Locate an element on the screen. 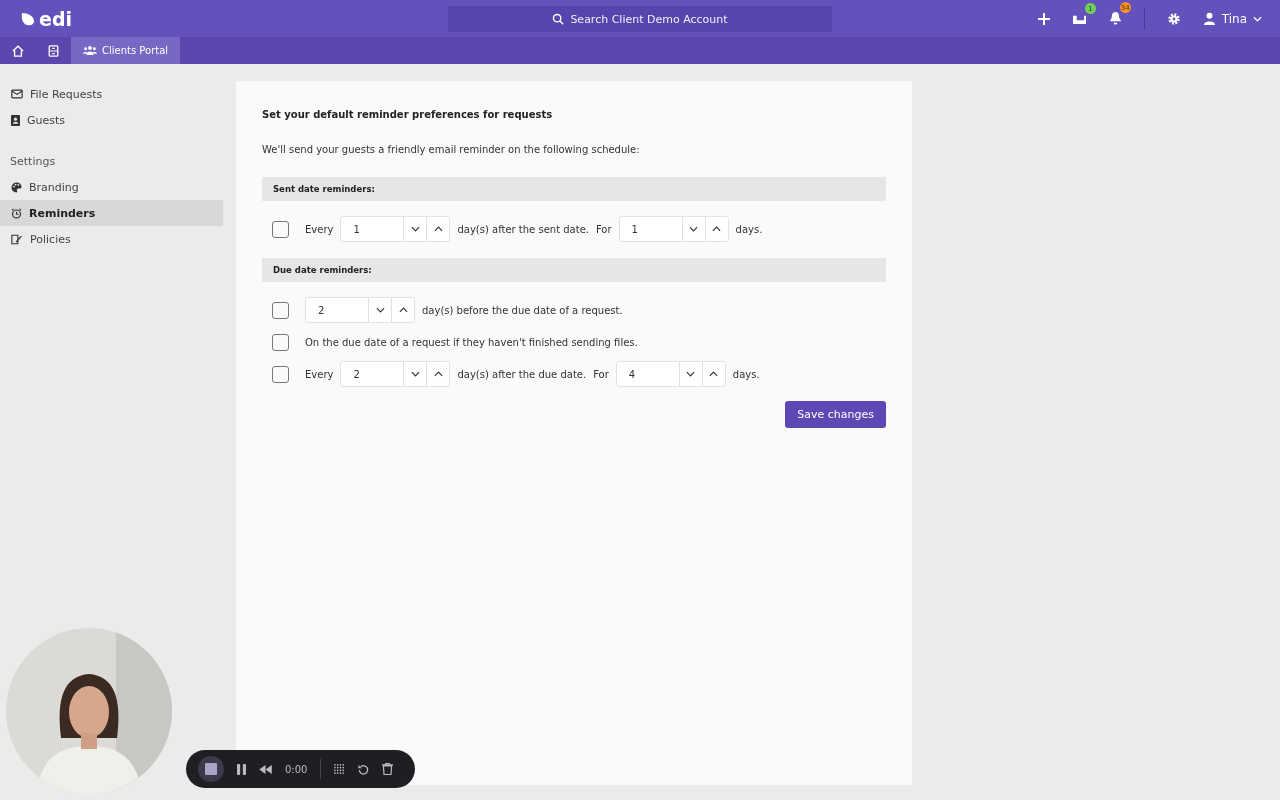  rewind-icon is located at coordinates (265, 769).